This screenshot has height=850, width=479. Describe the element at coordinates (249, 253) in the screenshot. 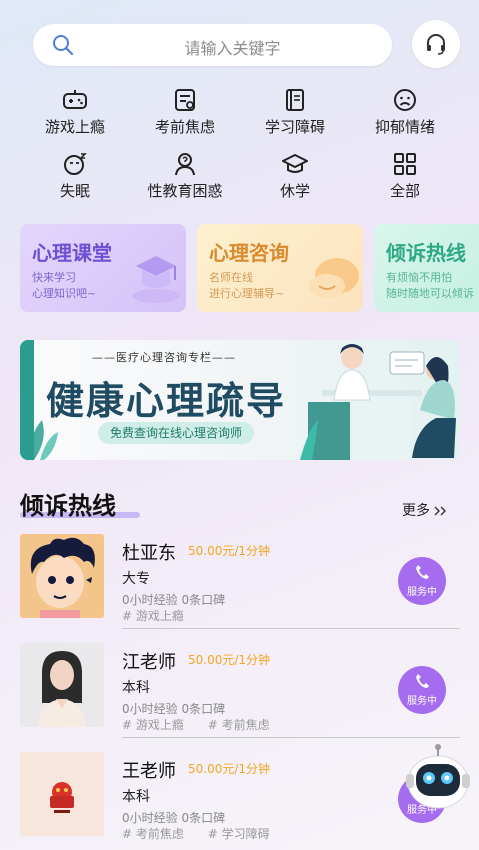

I see `card-title: 心理咨询` at that location.